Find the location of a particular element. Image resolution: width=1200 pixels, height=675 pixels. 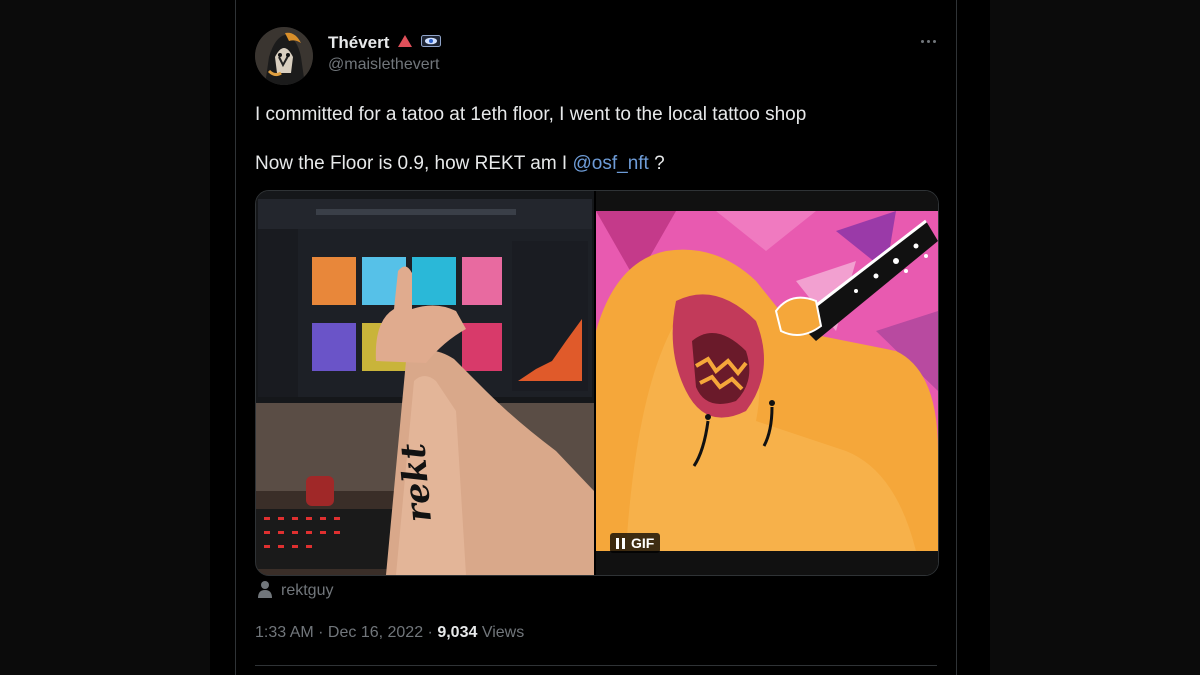

views-label: Views is located at coordinates (501, 632).